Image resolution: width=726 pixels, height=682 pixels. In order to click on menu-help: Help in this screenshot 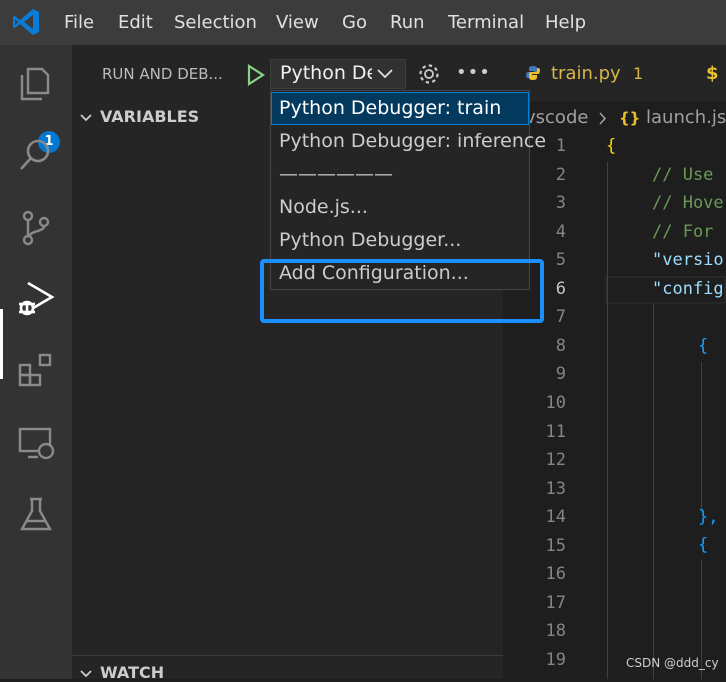, I will do `click(565, 22)`.